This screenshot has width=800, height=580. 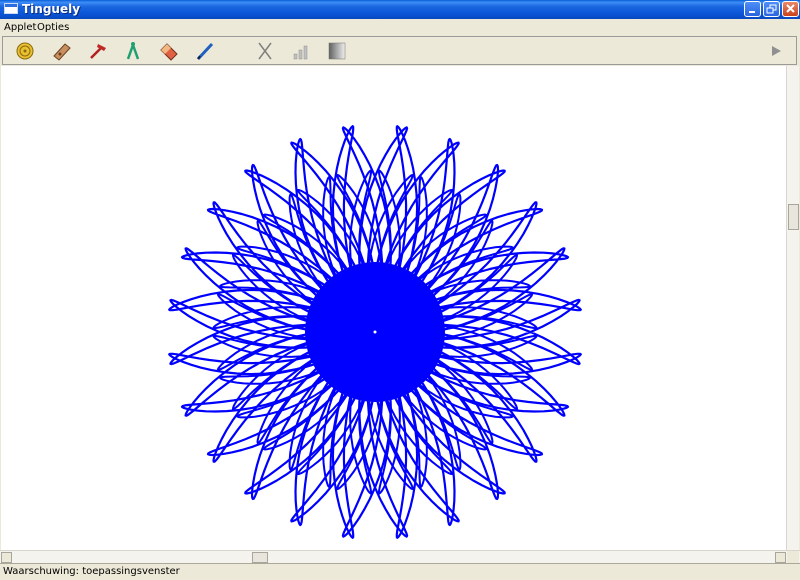 I want to click on eraser-tool-button, so click(x=169, y=51).